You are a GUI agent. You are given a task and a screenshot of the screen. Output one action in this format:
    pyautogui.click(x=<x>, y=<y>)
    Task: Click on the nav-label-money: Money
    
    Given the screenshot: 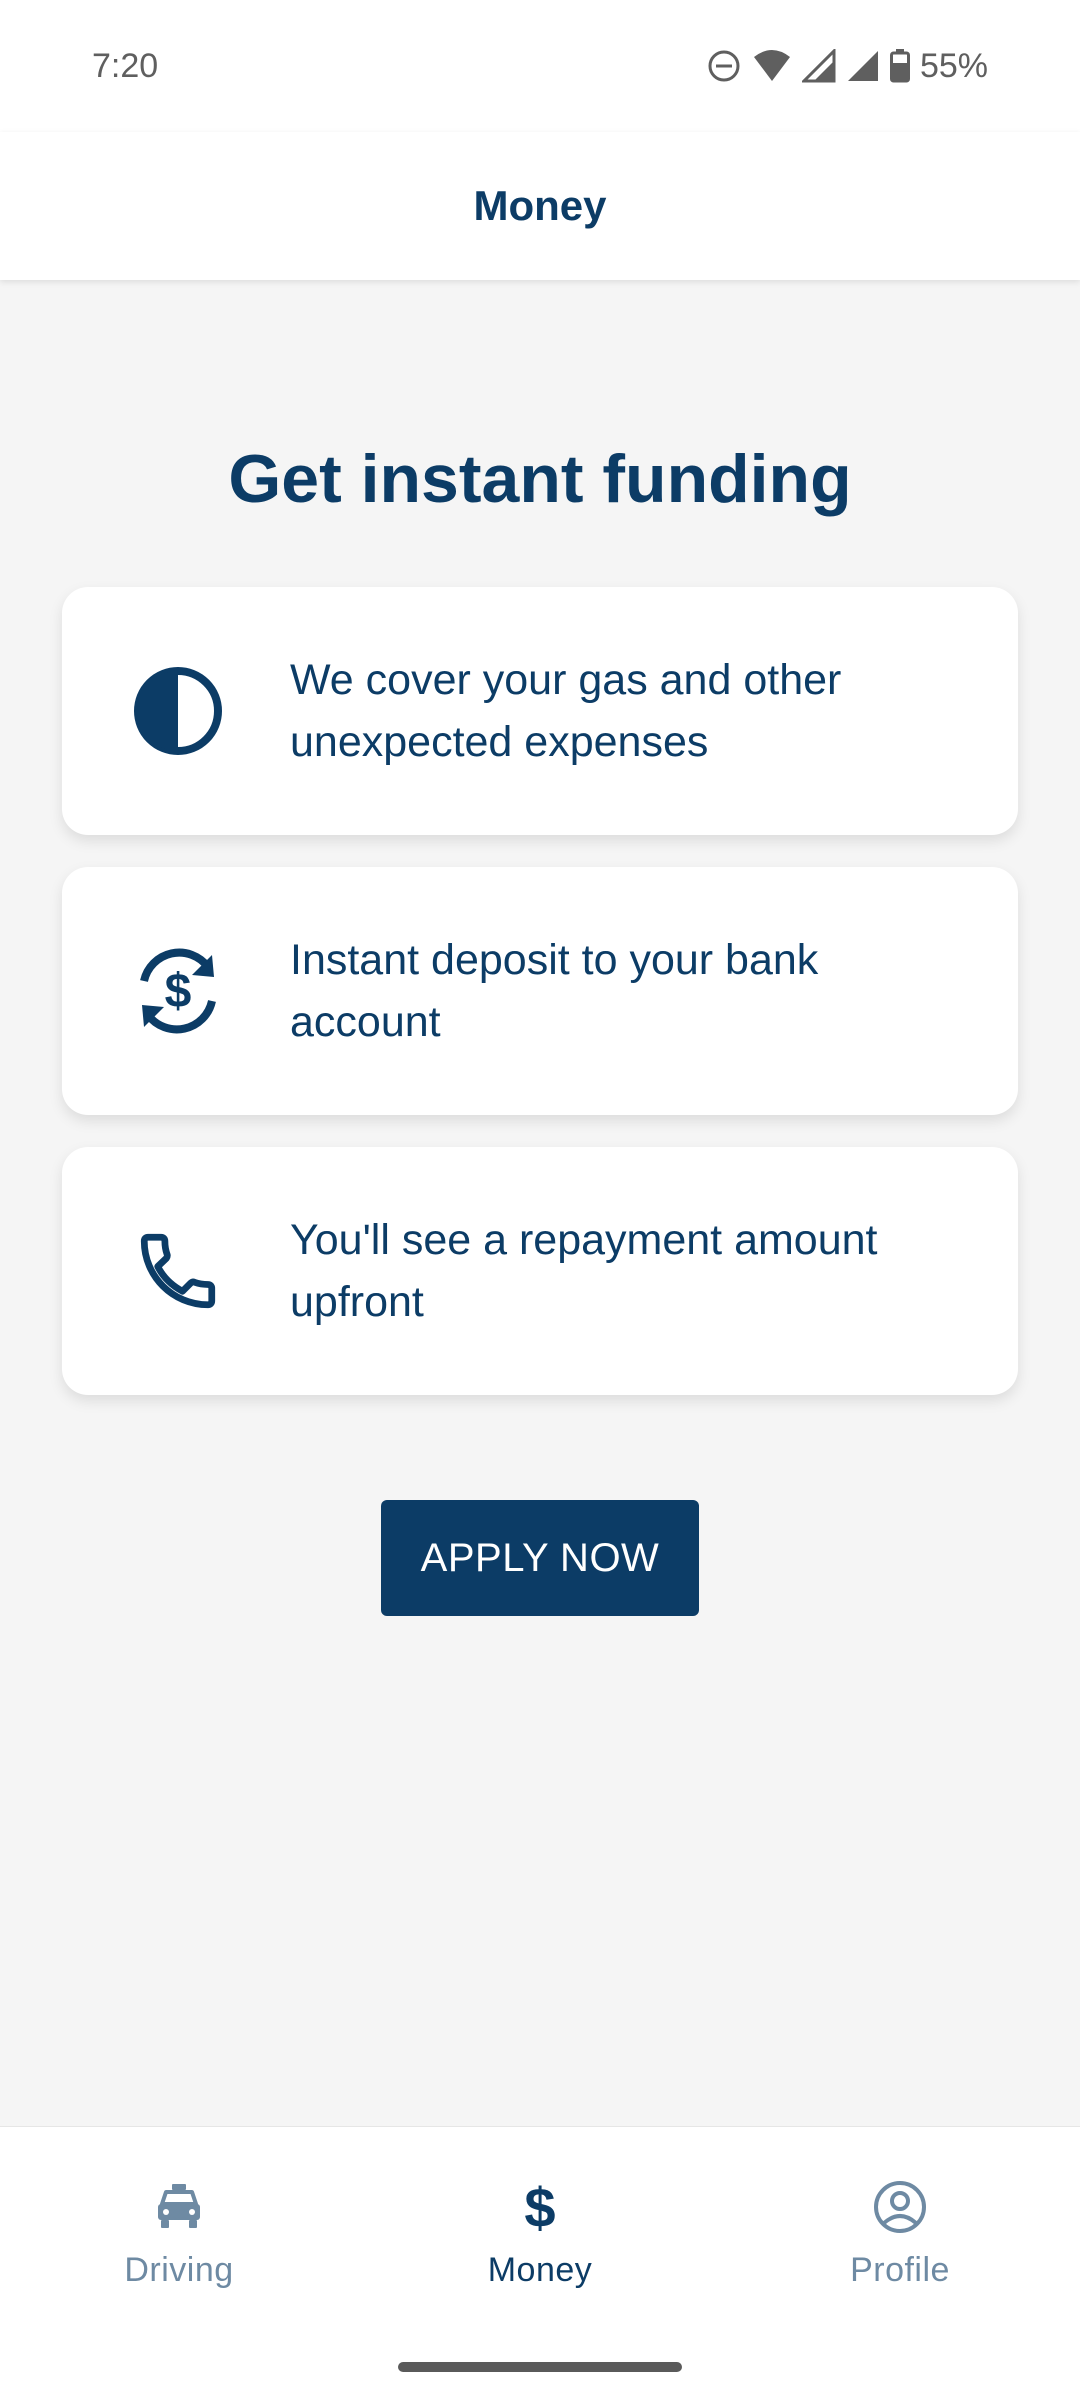 What is the action you would take?
    pyautogui.click(x=540, y=2270)
    